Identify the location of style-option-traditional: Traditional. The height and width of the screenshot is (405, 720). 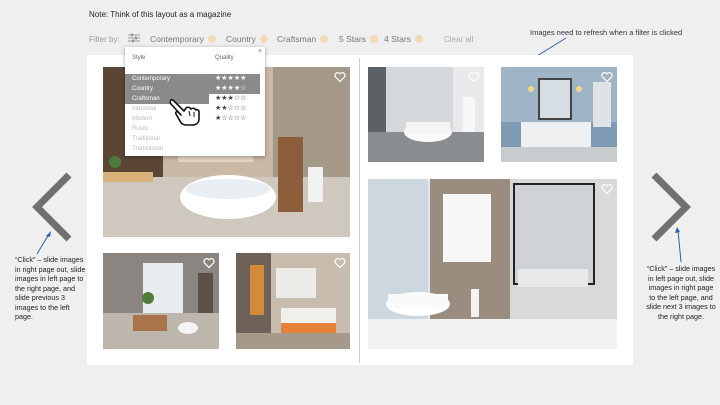
(142, 139).